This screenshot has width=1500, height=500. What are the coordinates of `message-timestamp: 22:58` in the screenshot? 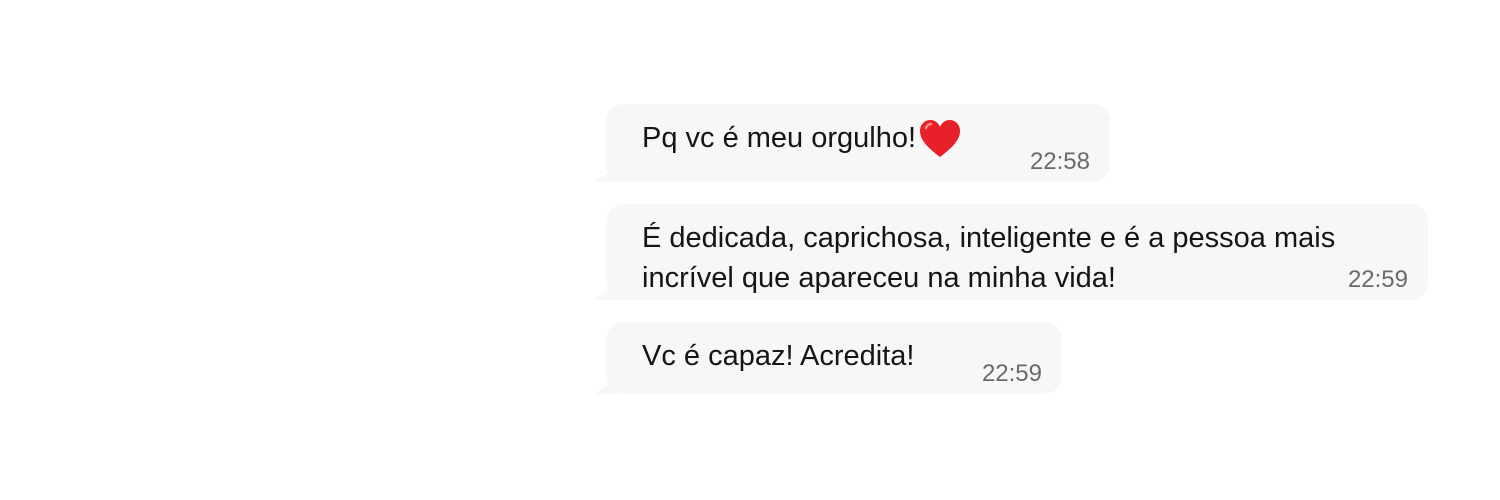 It's located at (1059, 161).